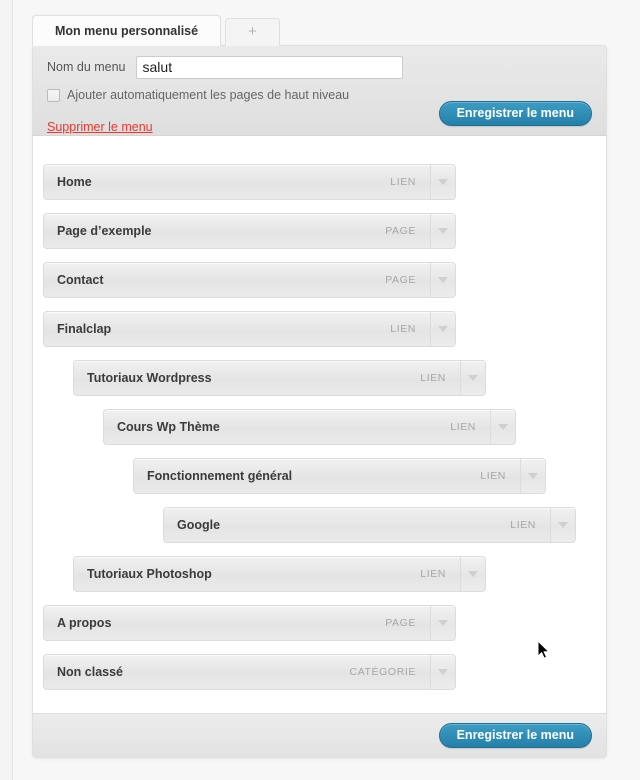  What do you see at coordinates (220, 476) in the screenshot?
I see `menu-item-title: Fonctionnement général` at bounding box center [220, 476].